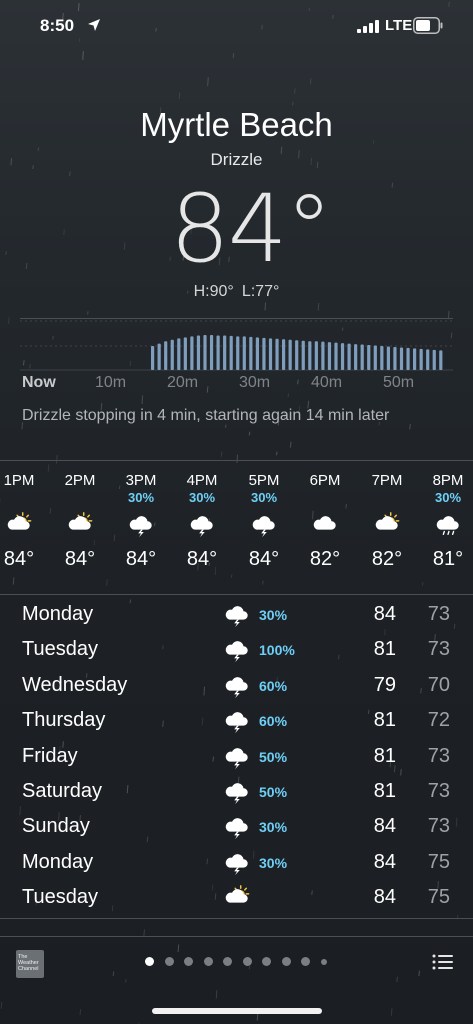  What do you see at coordinates (277, 650) in the screenshot?
I see `day-precip-chance: 100%` at bounding box center [277, 650].